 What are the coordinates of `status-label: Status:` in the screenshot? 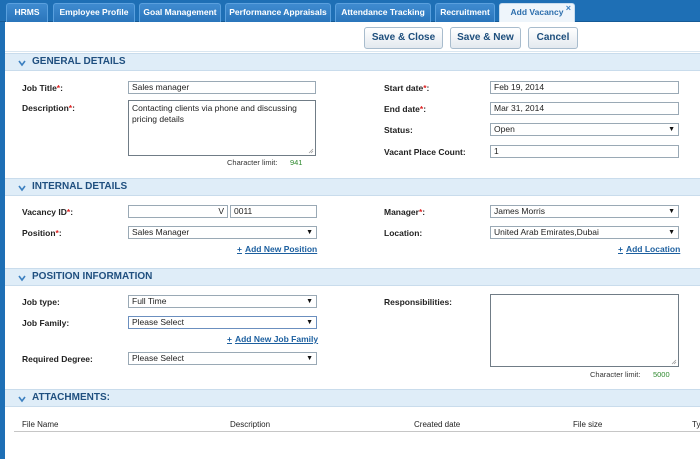 It's located at (398, 130).